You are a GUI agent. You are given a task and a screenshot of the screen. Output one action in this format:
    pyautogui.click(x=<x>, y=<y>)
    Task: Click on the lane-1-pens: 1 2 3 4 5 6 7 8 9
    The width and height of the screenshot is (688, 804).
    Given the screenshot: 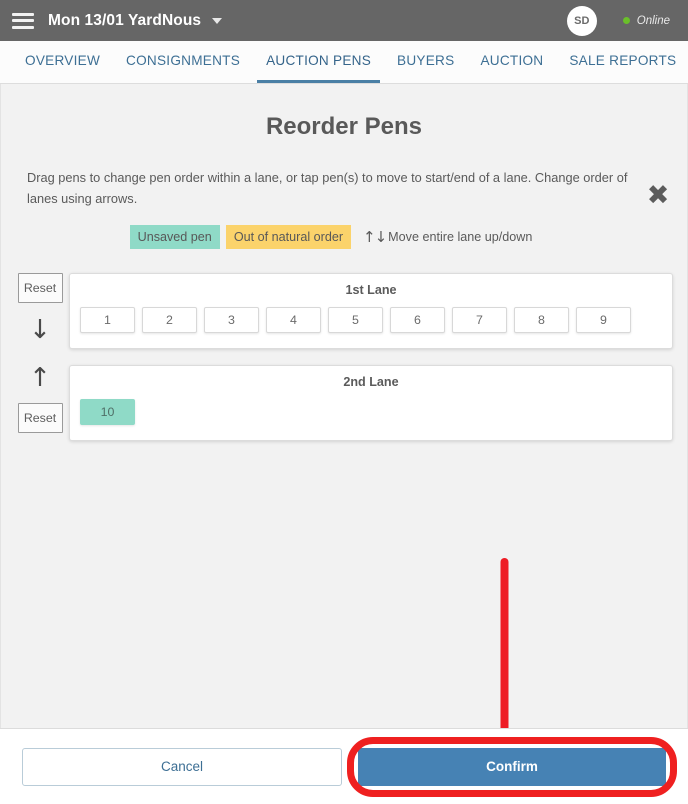 What is the action you would take?
    pyautogui.click(x=371, y=320)
    